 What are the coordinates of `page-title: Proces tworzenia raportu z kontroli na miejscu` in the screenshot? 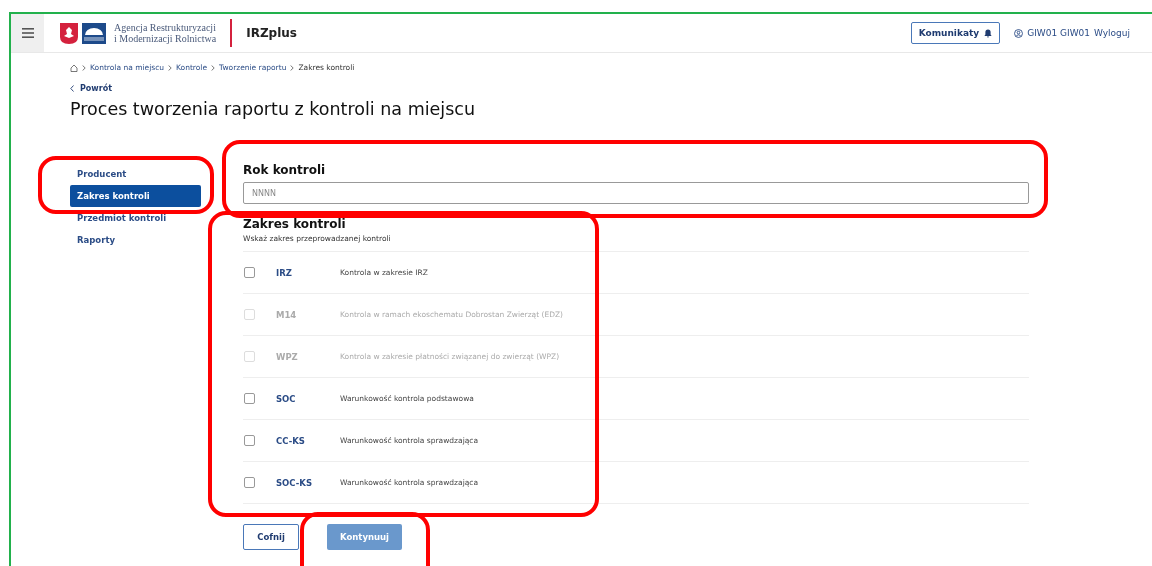 It's located at (273, 109).